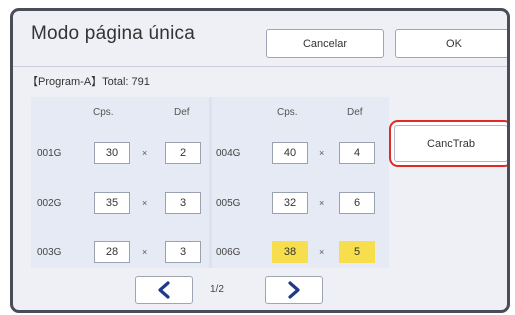 This screenshot has width=515, height=315. What do you see at coordinates (228, 153) in the screenshot?
I see `group-id-label: 004G` at bounding box center [228, 153].